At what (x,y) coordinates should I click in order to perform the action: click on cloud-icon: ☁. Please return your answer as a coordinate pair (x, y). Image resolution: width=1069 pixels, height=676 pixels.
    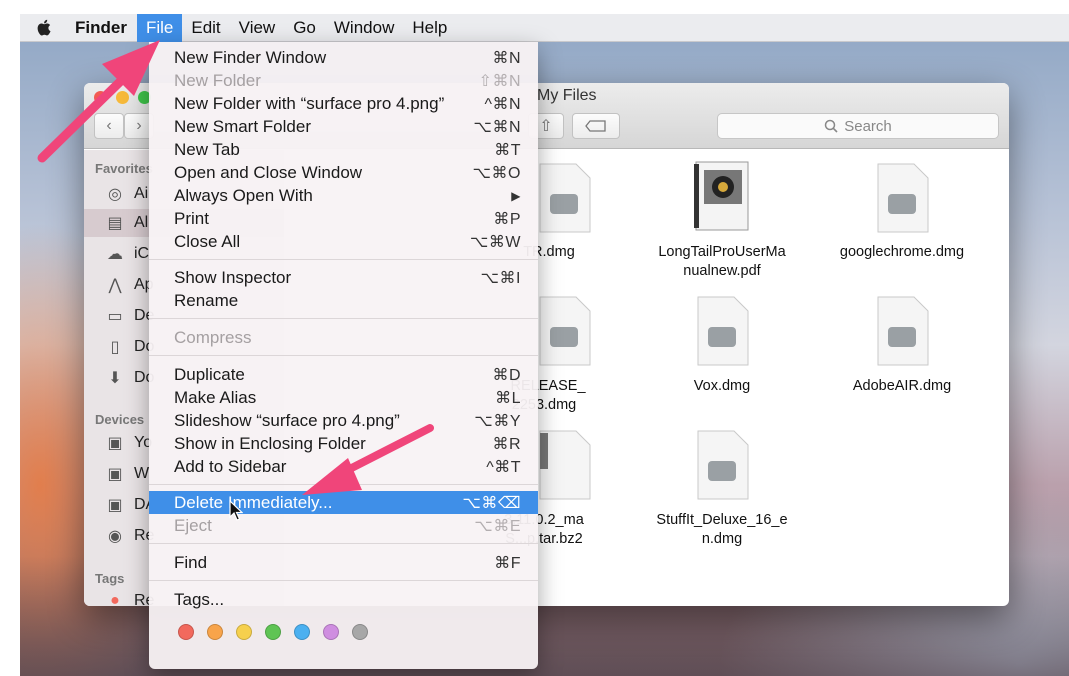
    Looking at the image, I should click on (115, 254).